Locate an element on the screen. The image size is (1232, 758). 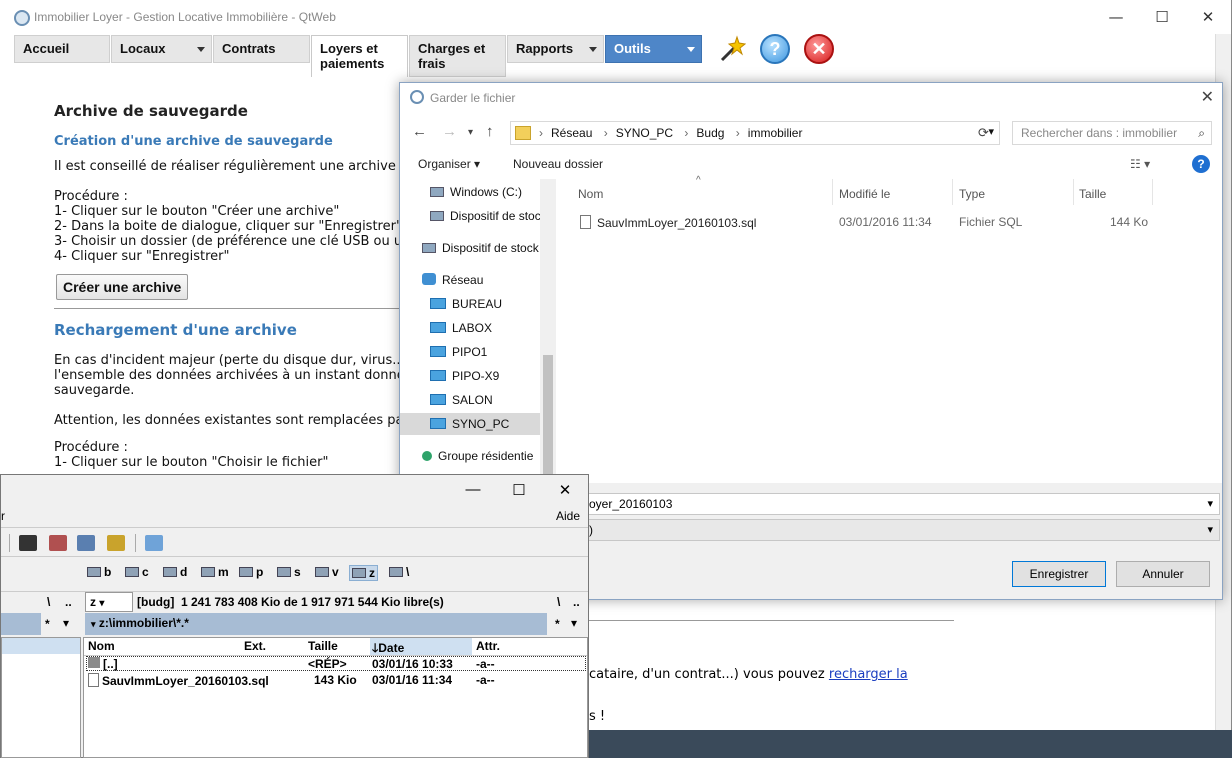
notepad-icon is located at coordinates (154, 543).